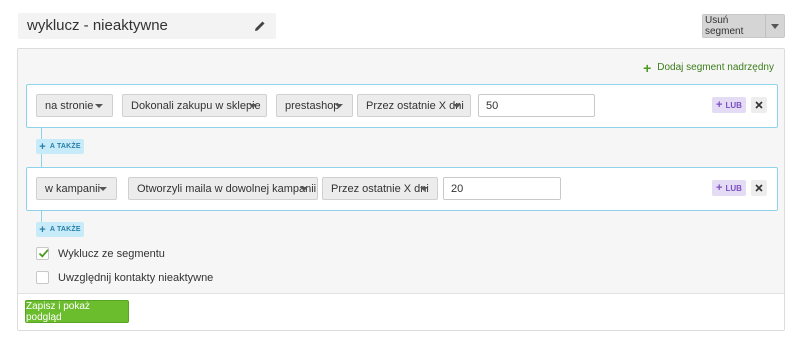 The height and width of the screenshot is (344, 800). I want to click on source-select: prestashop, so click(314, 105).